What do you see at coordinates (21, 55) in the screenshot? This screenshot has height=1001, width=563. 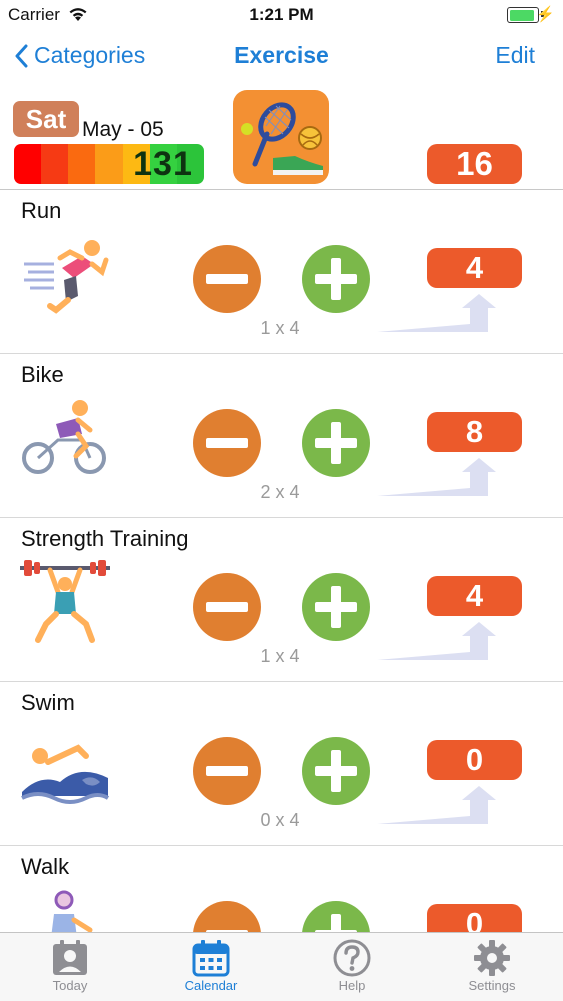 I see `chevron-left-icon` at bounding box center [21, 55].